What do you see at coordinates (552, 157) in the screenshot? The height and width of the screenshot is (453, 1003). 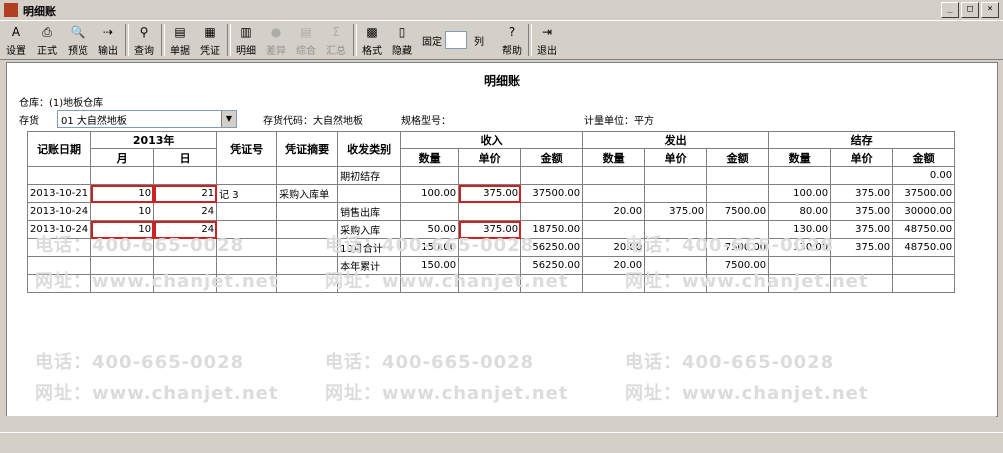 I see `header-in-amount: 金额` at bounding box center [552, 157].